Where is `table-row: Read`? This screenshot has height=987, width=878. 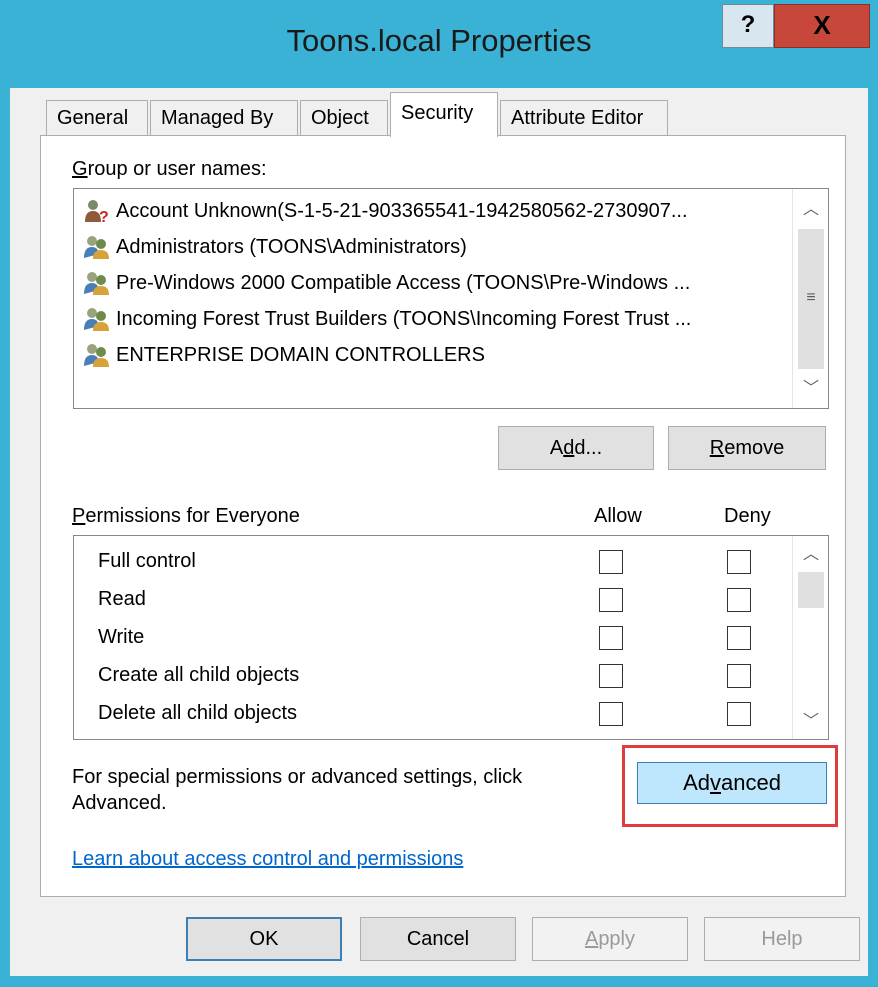 table-row: Read is located at coordinates (434, 601).